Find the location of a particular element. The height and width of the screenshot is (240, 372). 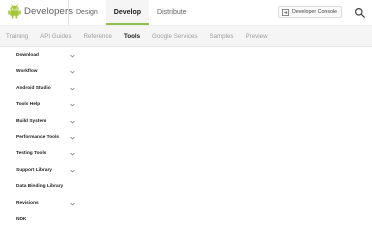

sidebar-item-label: Build System is located at coordinates (31, 121).